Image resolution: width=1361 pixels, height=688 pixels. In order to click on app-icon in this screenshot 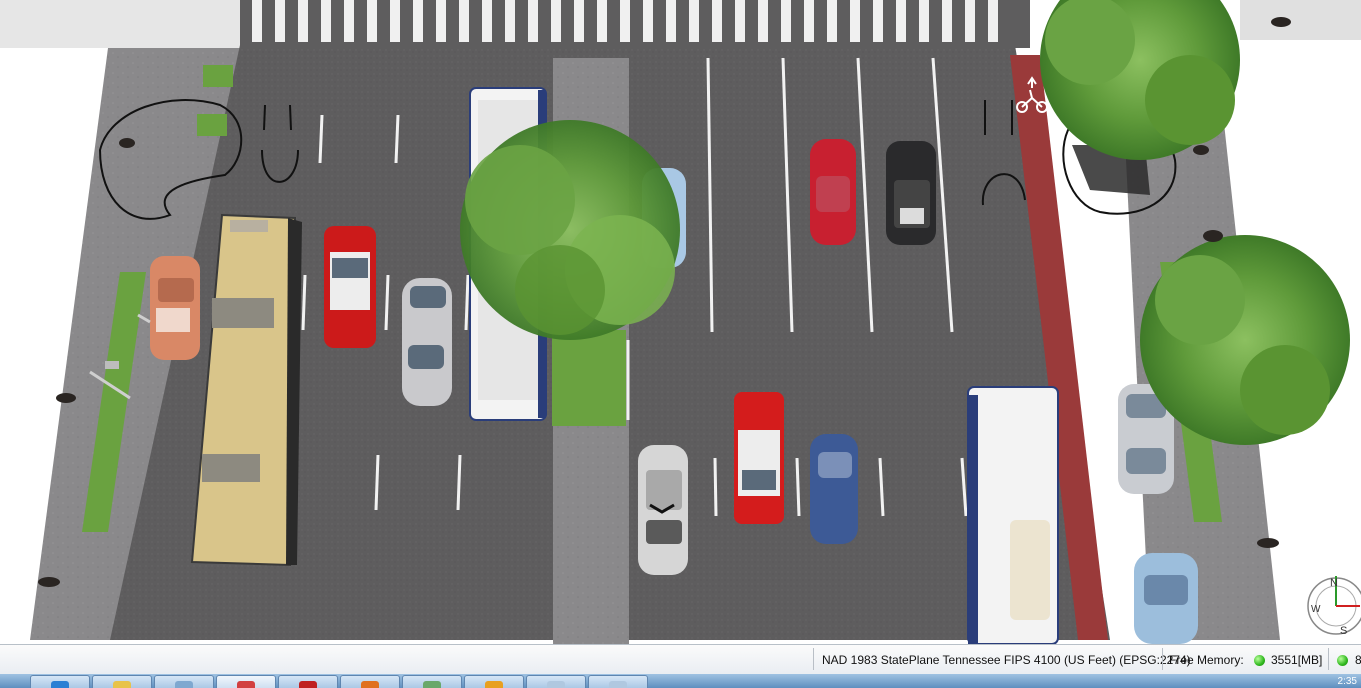, I will do `click(184, 684)`.